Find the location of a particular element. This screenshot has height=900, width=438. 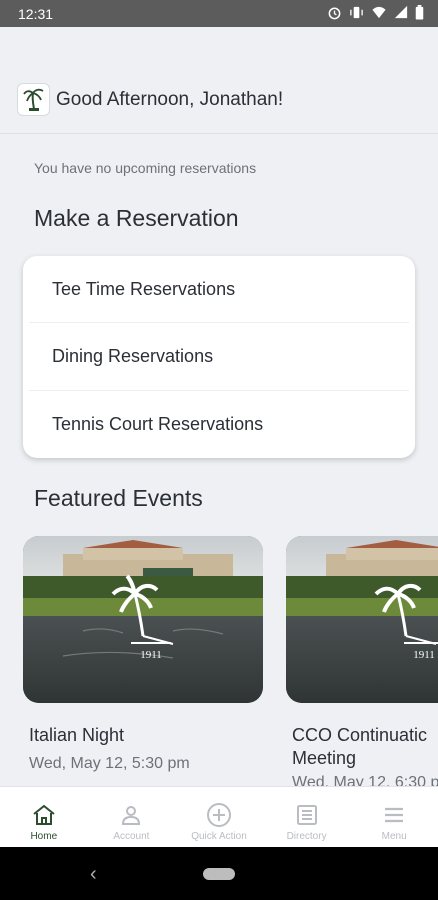

nav-menu: Menu is located at coordinates (394, 817).